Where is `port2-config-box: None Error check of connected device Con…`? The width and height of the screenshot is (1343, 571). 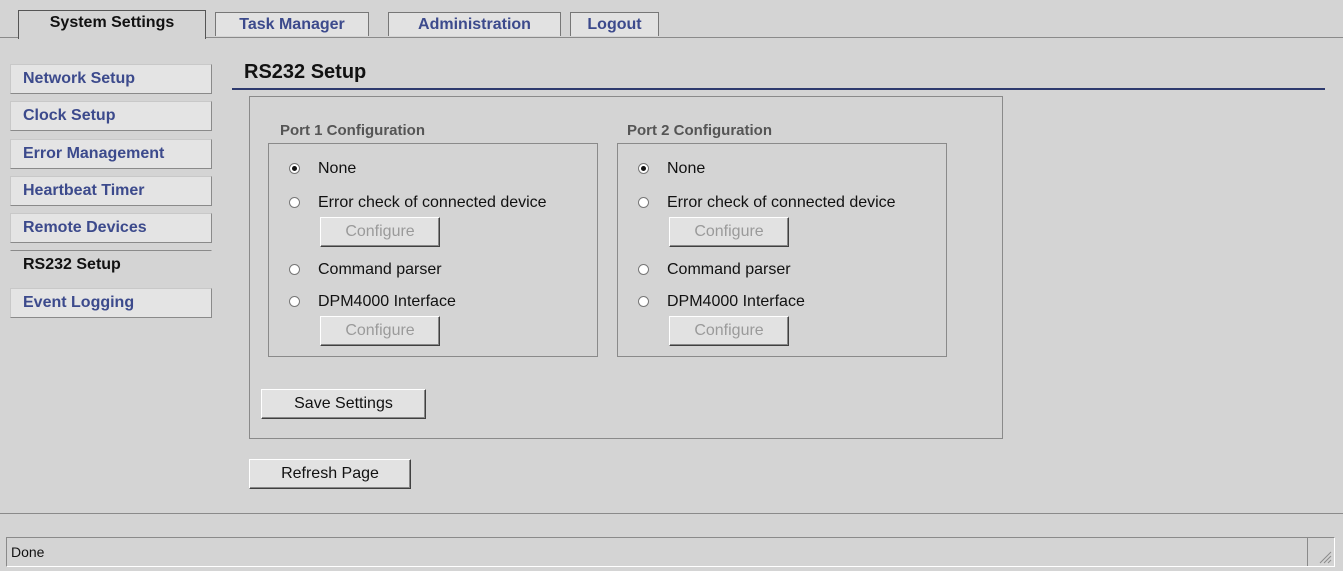 port2-config-box: None Error check of connected device Con… is located at coordinates (782, 250).